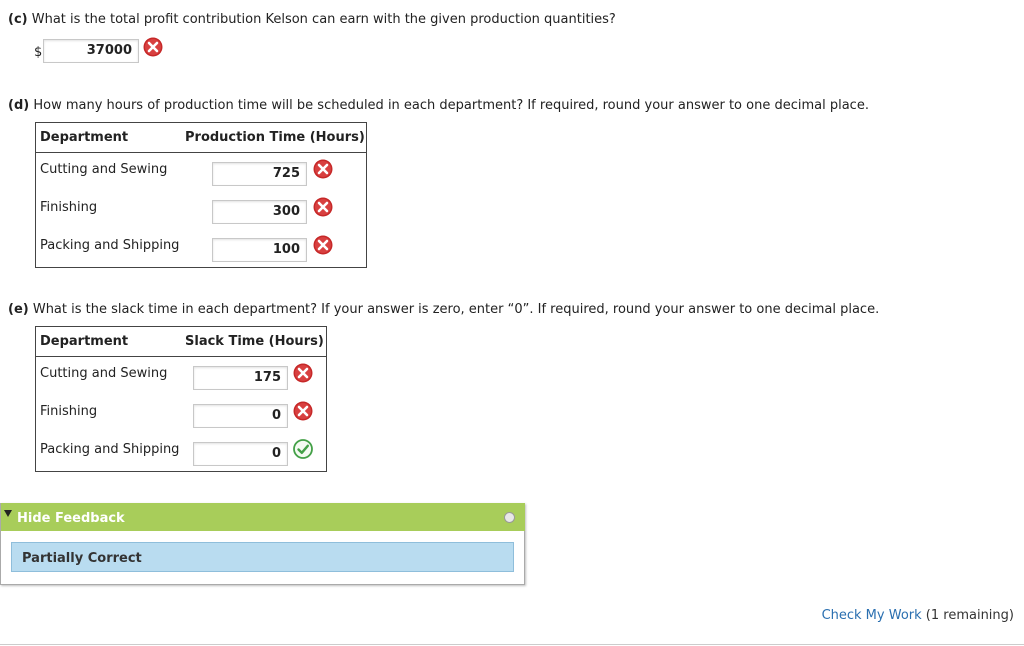 The height and width of the screenshot is (646, 1024). Describe the element at coordinates (509, 517) in the screenshot. I see `pin-icon` at that location.